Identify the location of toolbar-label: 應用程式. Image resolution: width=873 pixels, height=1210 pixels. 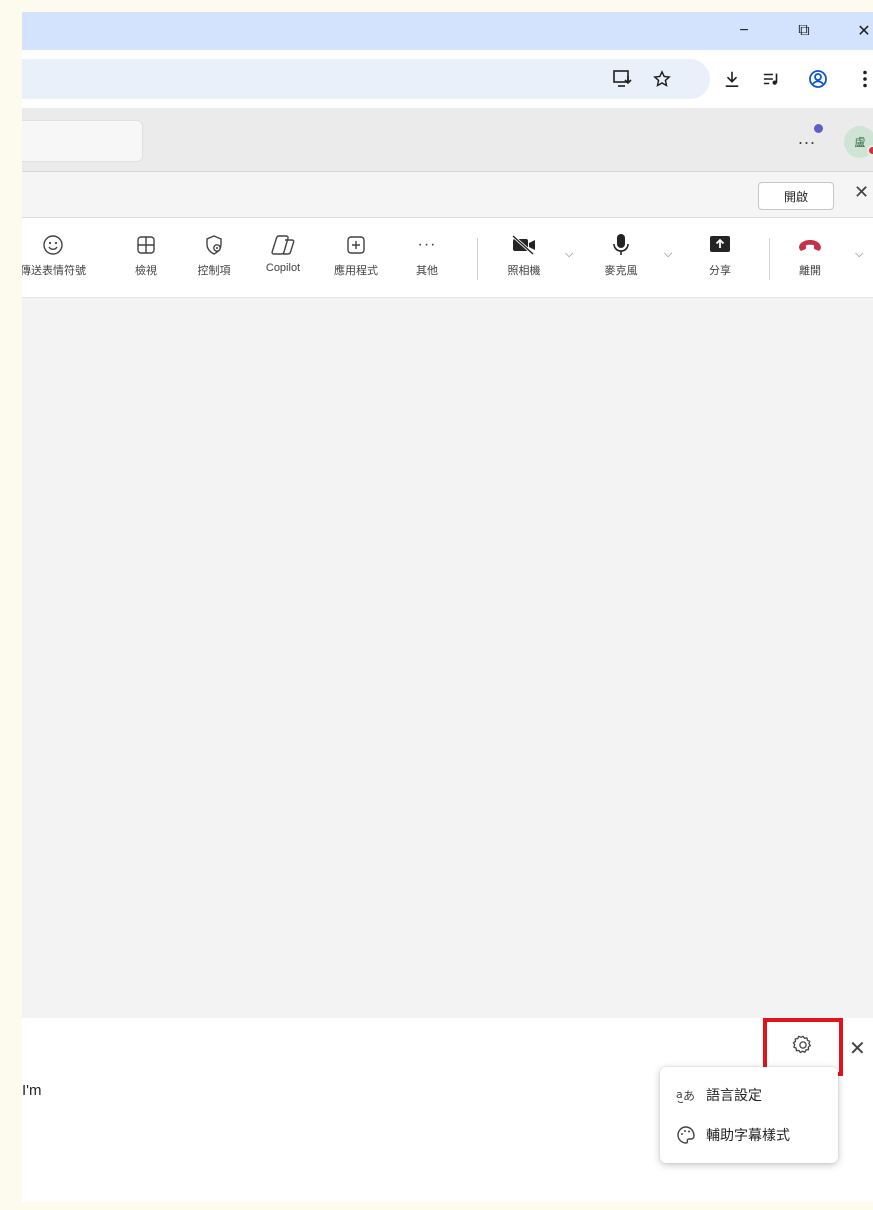
(356, 271).